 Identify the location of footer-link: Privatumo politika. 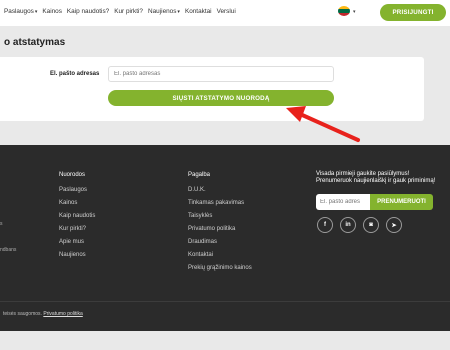
(220, 232).